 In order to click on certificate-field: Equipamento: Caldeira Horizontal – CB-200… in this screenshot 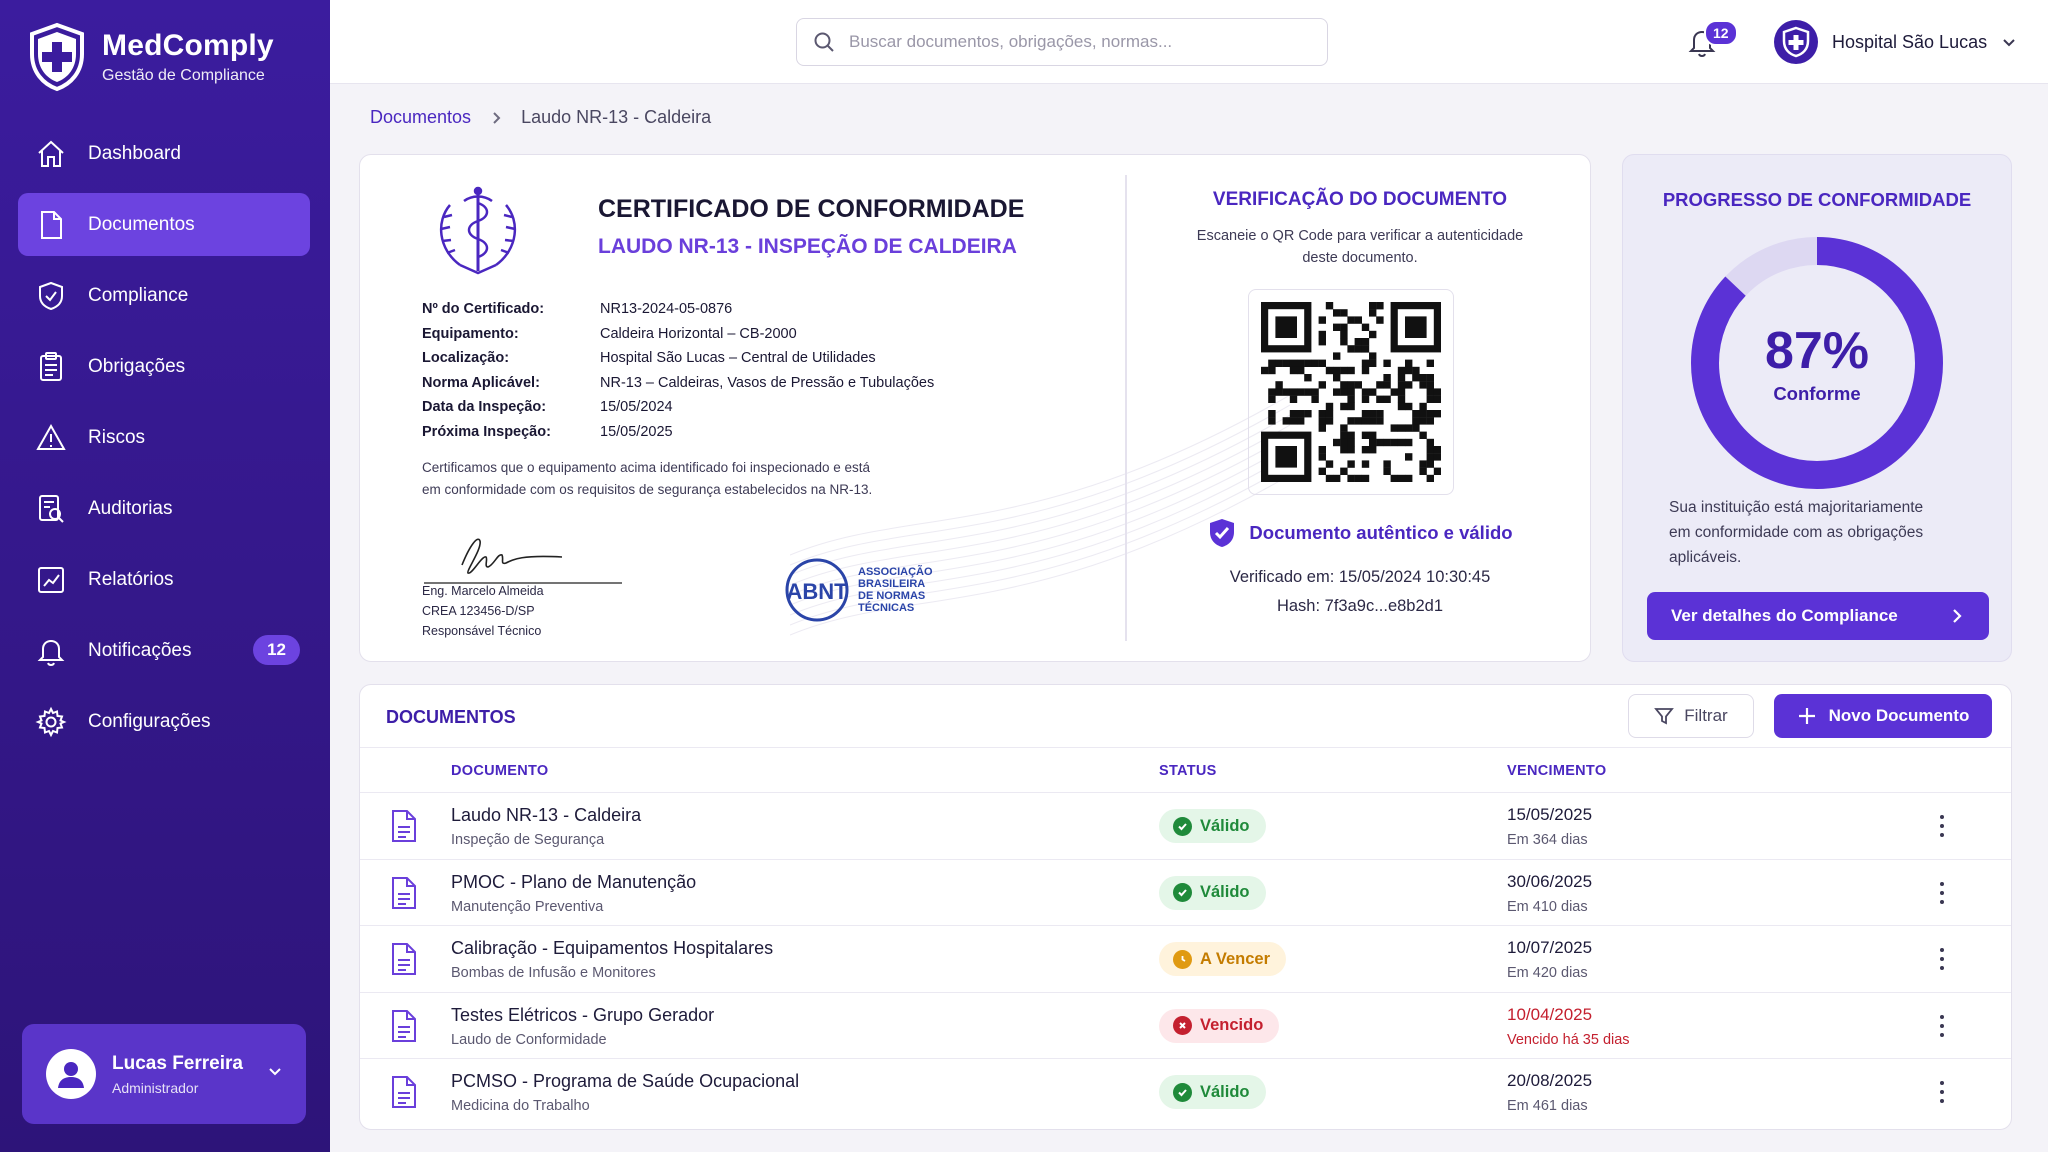, I will do `click(678, 334)`.